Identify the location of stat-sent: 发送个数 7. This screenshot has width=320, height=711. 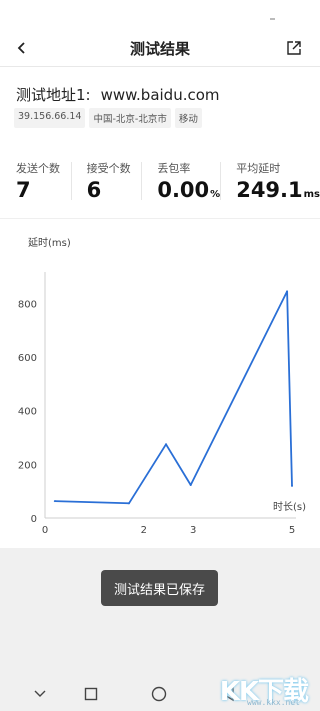
(35, 182).